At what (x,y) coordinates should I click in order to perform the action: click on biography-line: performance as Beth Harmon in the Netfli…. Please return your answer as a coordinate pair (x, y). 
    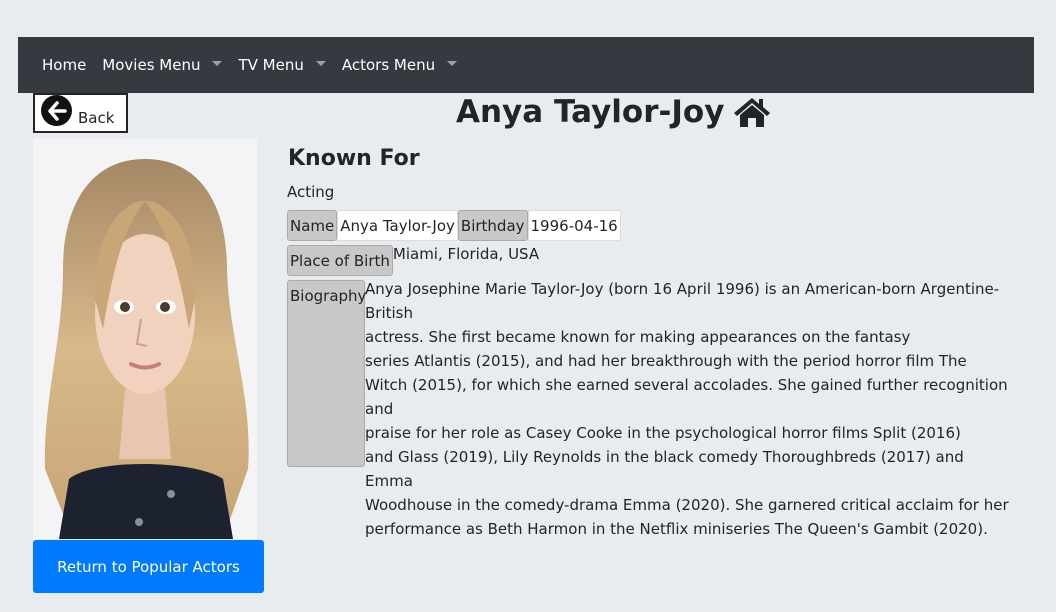
    Looking at the image, I should click on (676, 529).